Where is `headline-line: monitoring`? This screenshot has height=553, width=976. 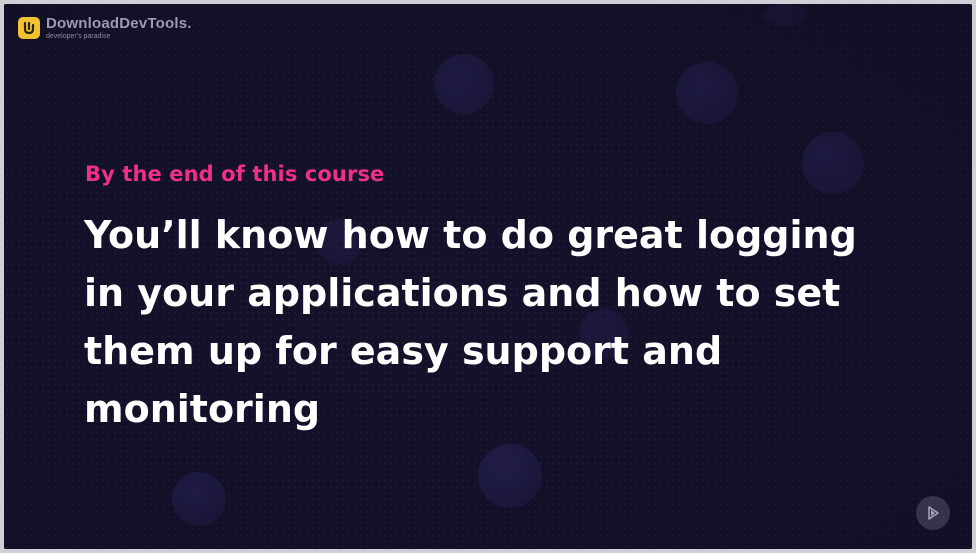 headline-line: monitoring is located at coordinates (202, 409).